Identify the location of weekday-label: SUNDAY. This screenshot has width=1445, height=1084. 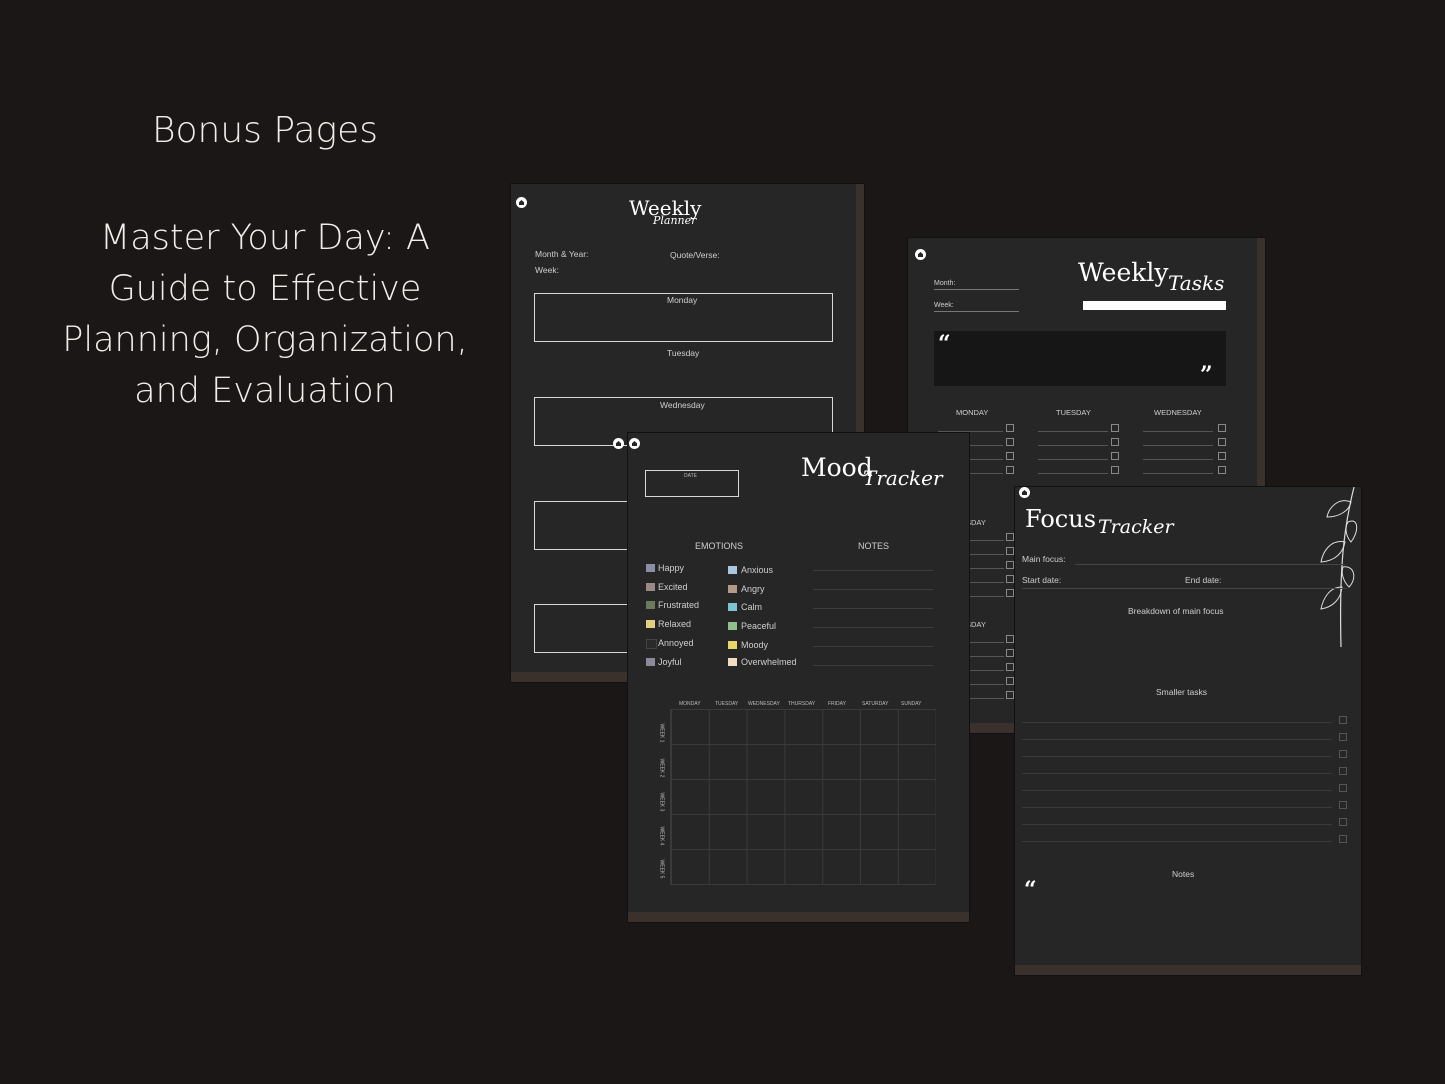
(911, 704).